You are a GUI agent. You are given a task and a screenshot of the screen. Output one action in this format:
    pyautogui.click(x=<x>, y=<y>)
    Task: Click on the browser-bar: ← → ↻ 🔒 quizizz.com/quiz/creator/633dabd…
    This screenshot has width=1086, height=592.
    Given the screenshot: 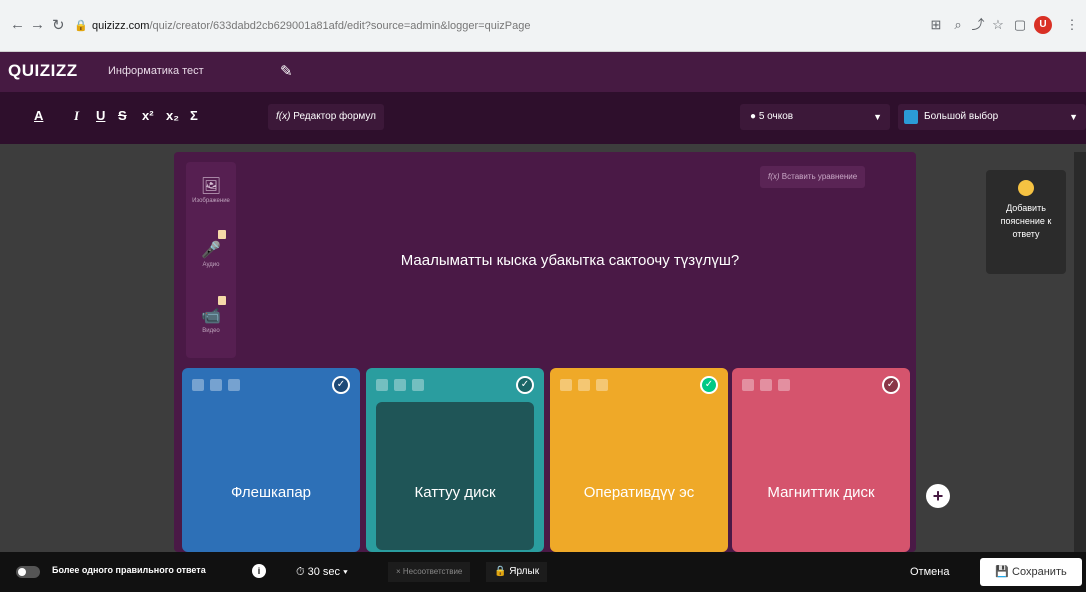 What is the action you would take?
    pyautogui.click(x=543, y=26)
    